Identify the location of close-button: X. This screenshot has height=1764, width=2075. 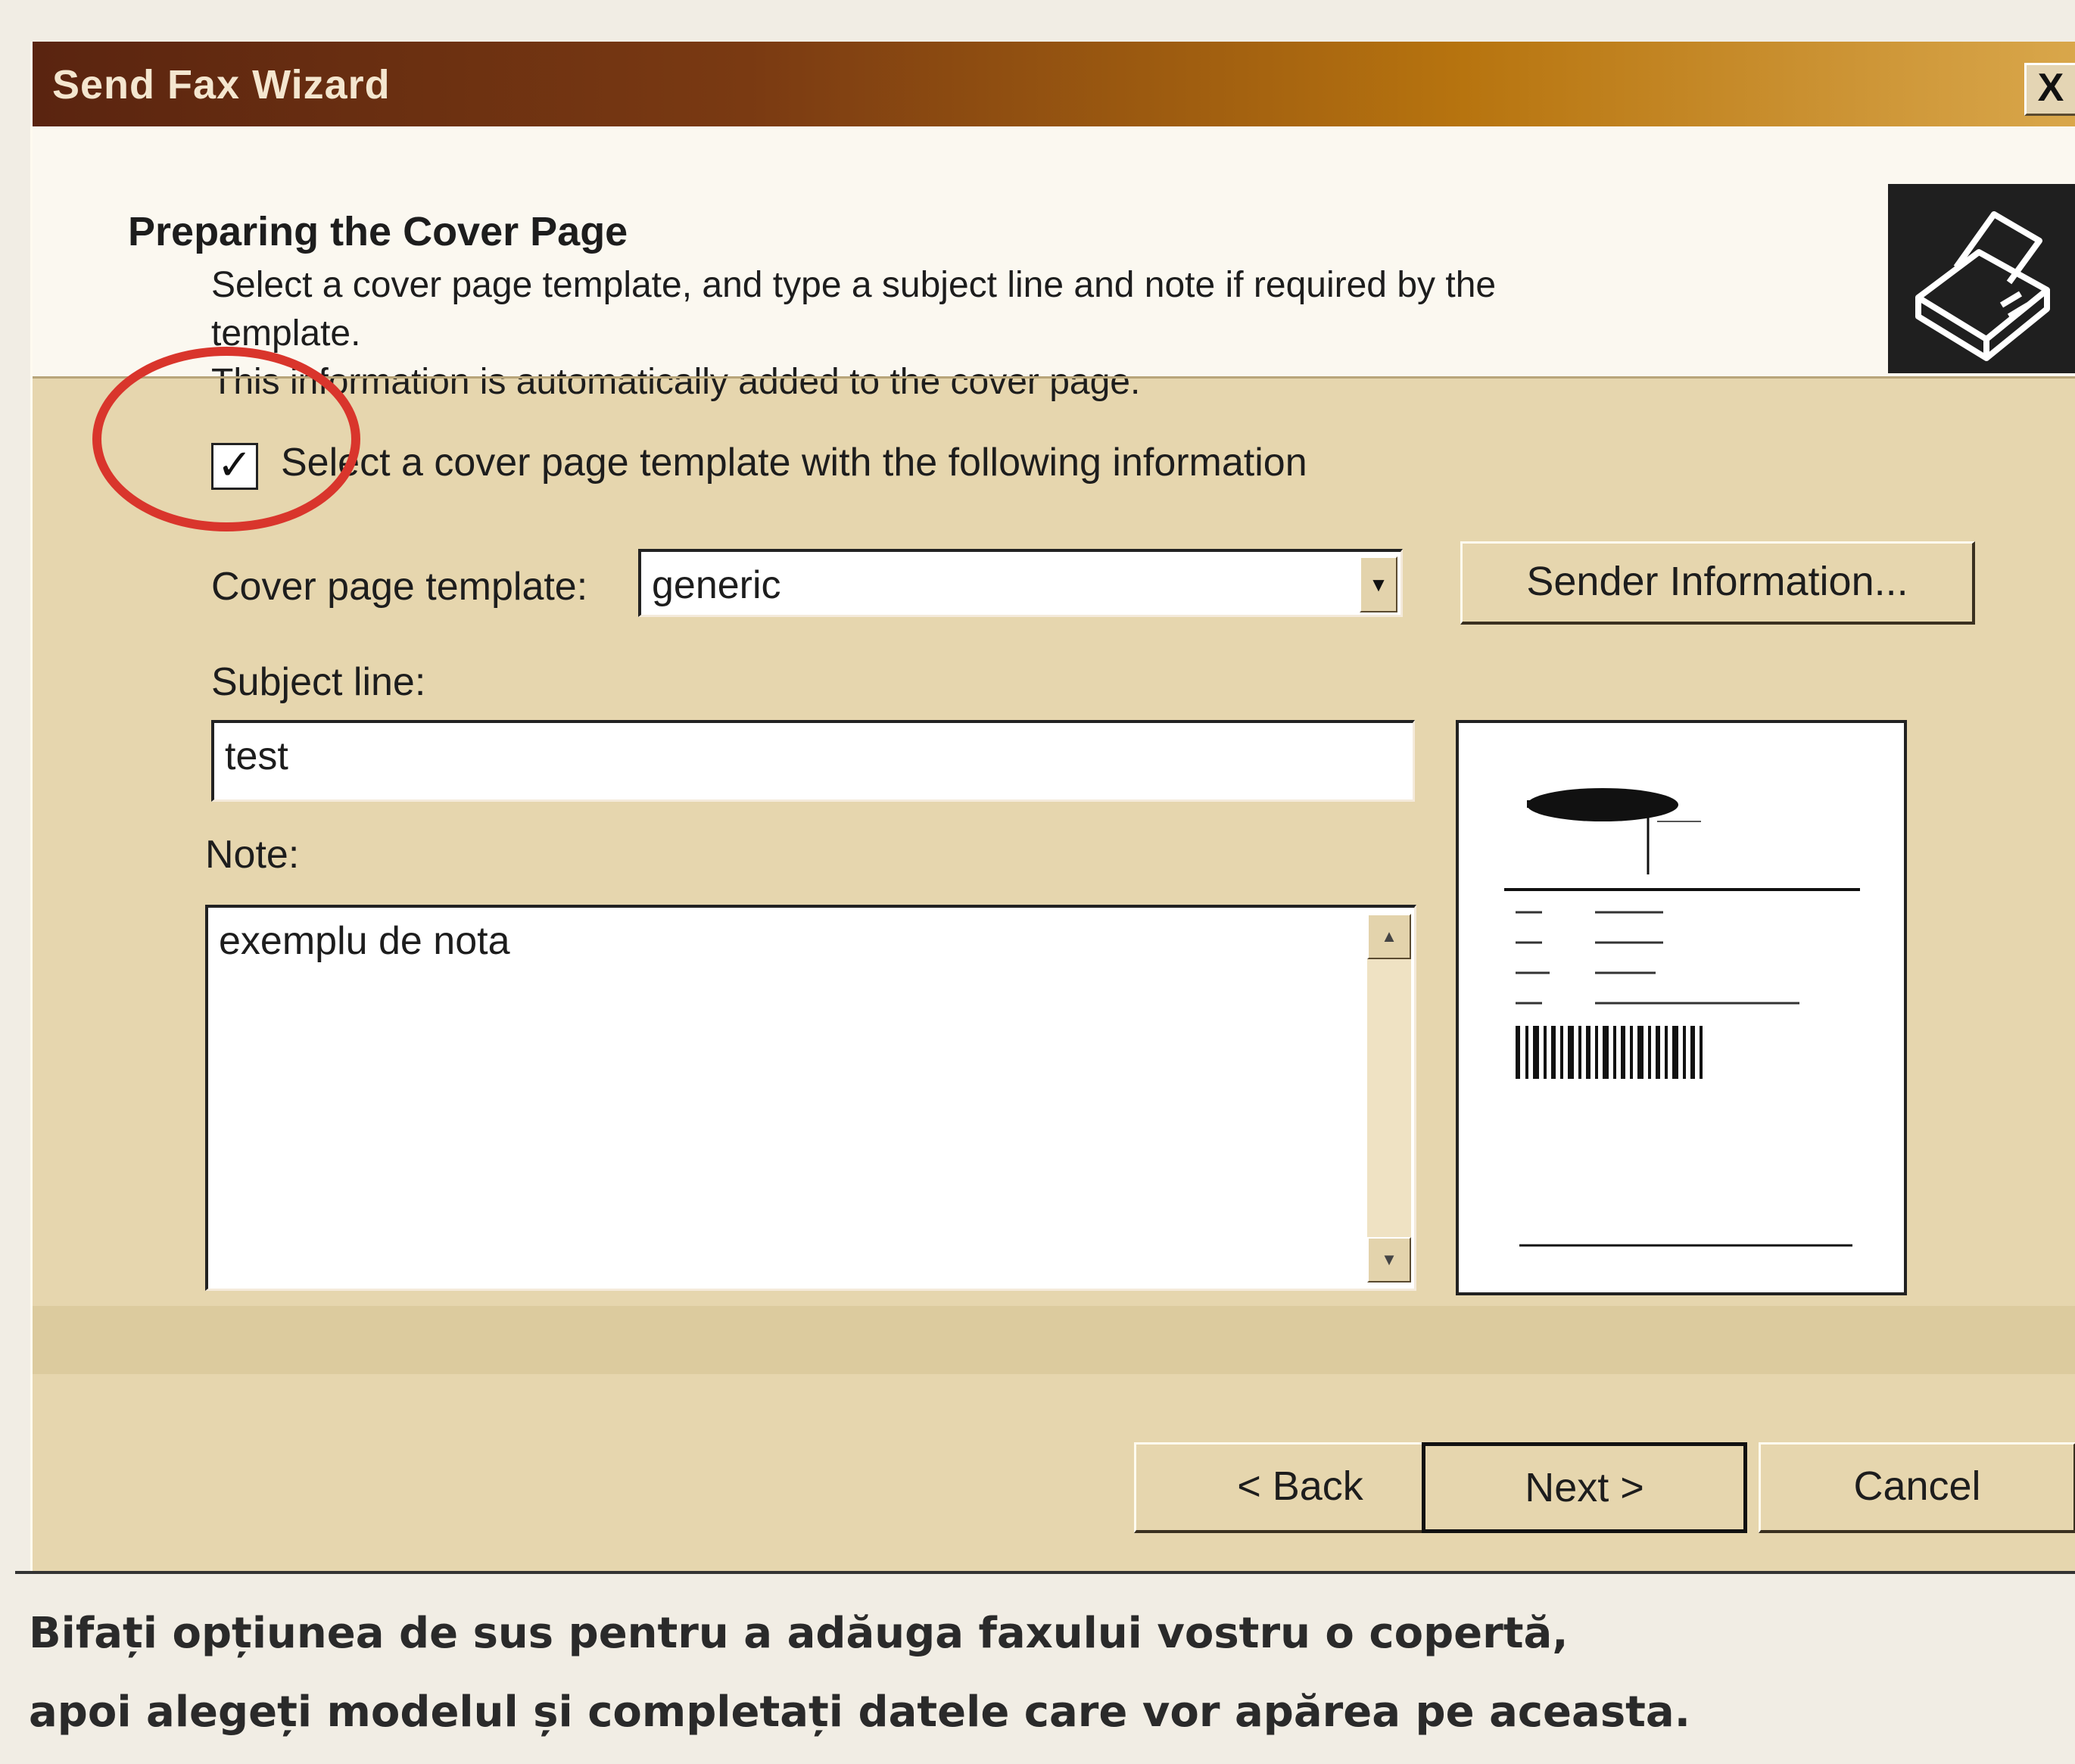
(2049, 89).